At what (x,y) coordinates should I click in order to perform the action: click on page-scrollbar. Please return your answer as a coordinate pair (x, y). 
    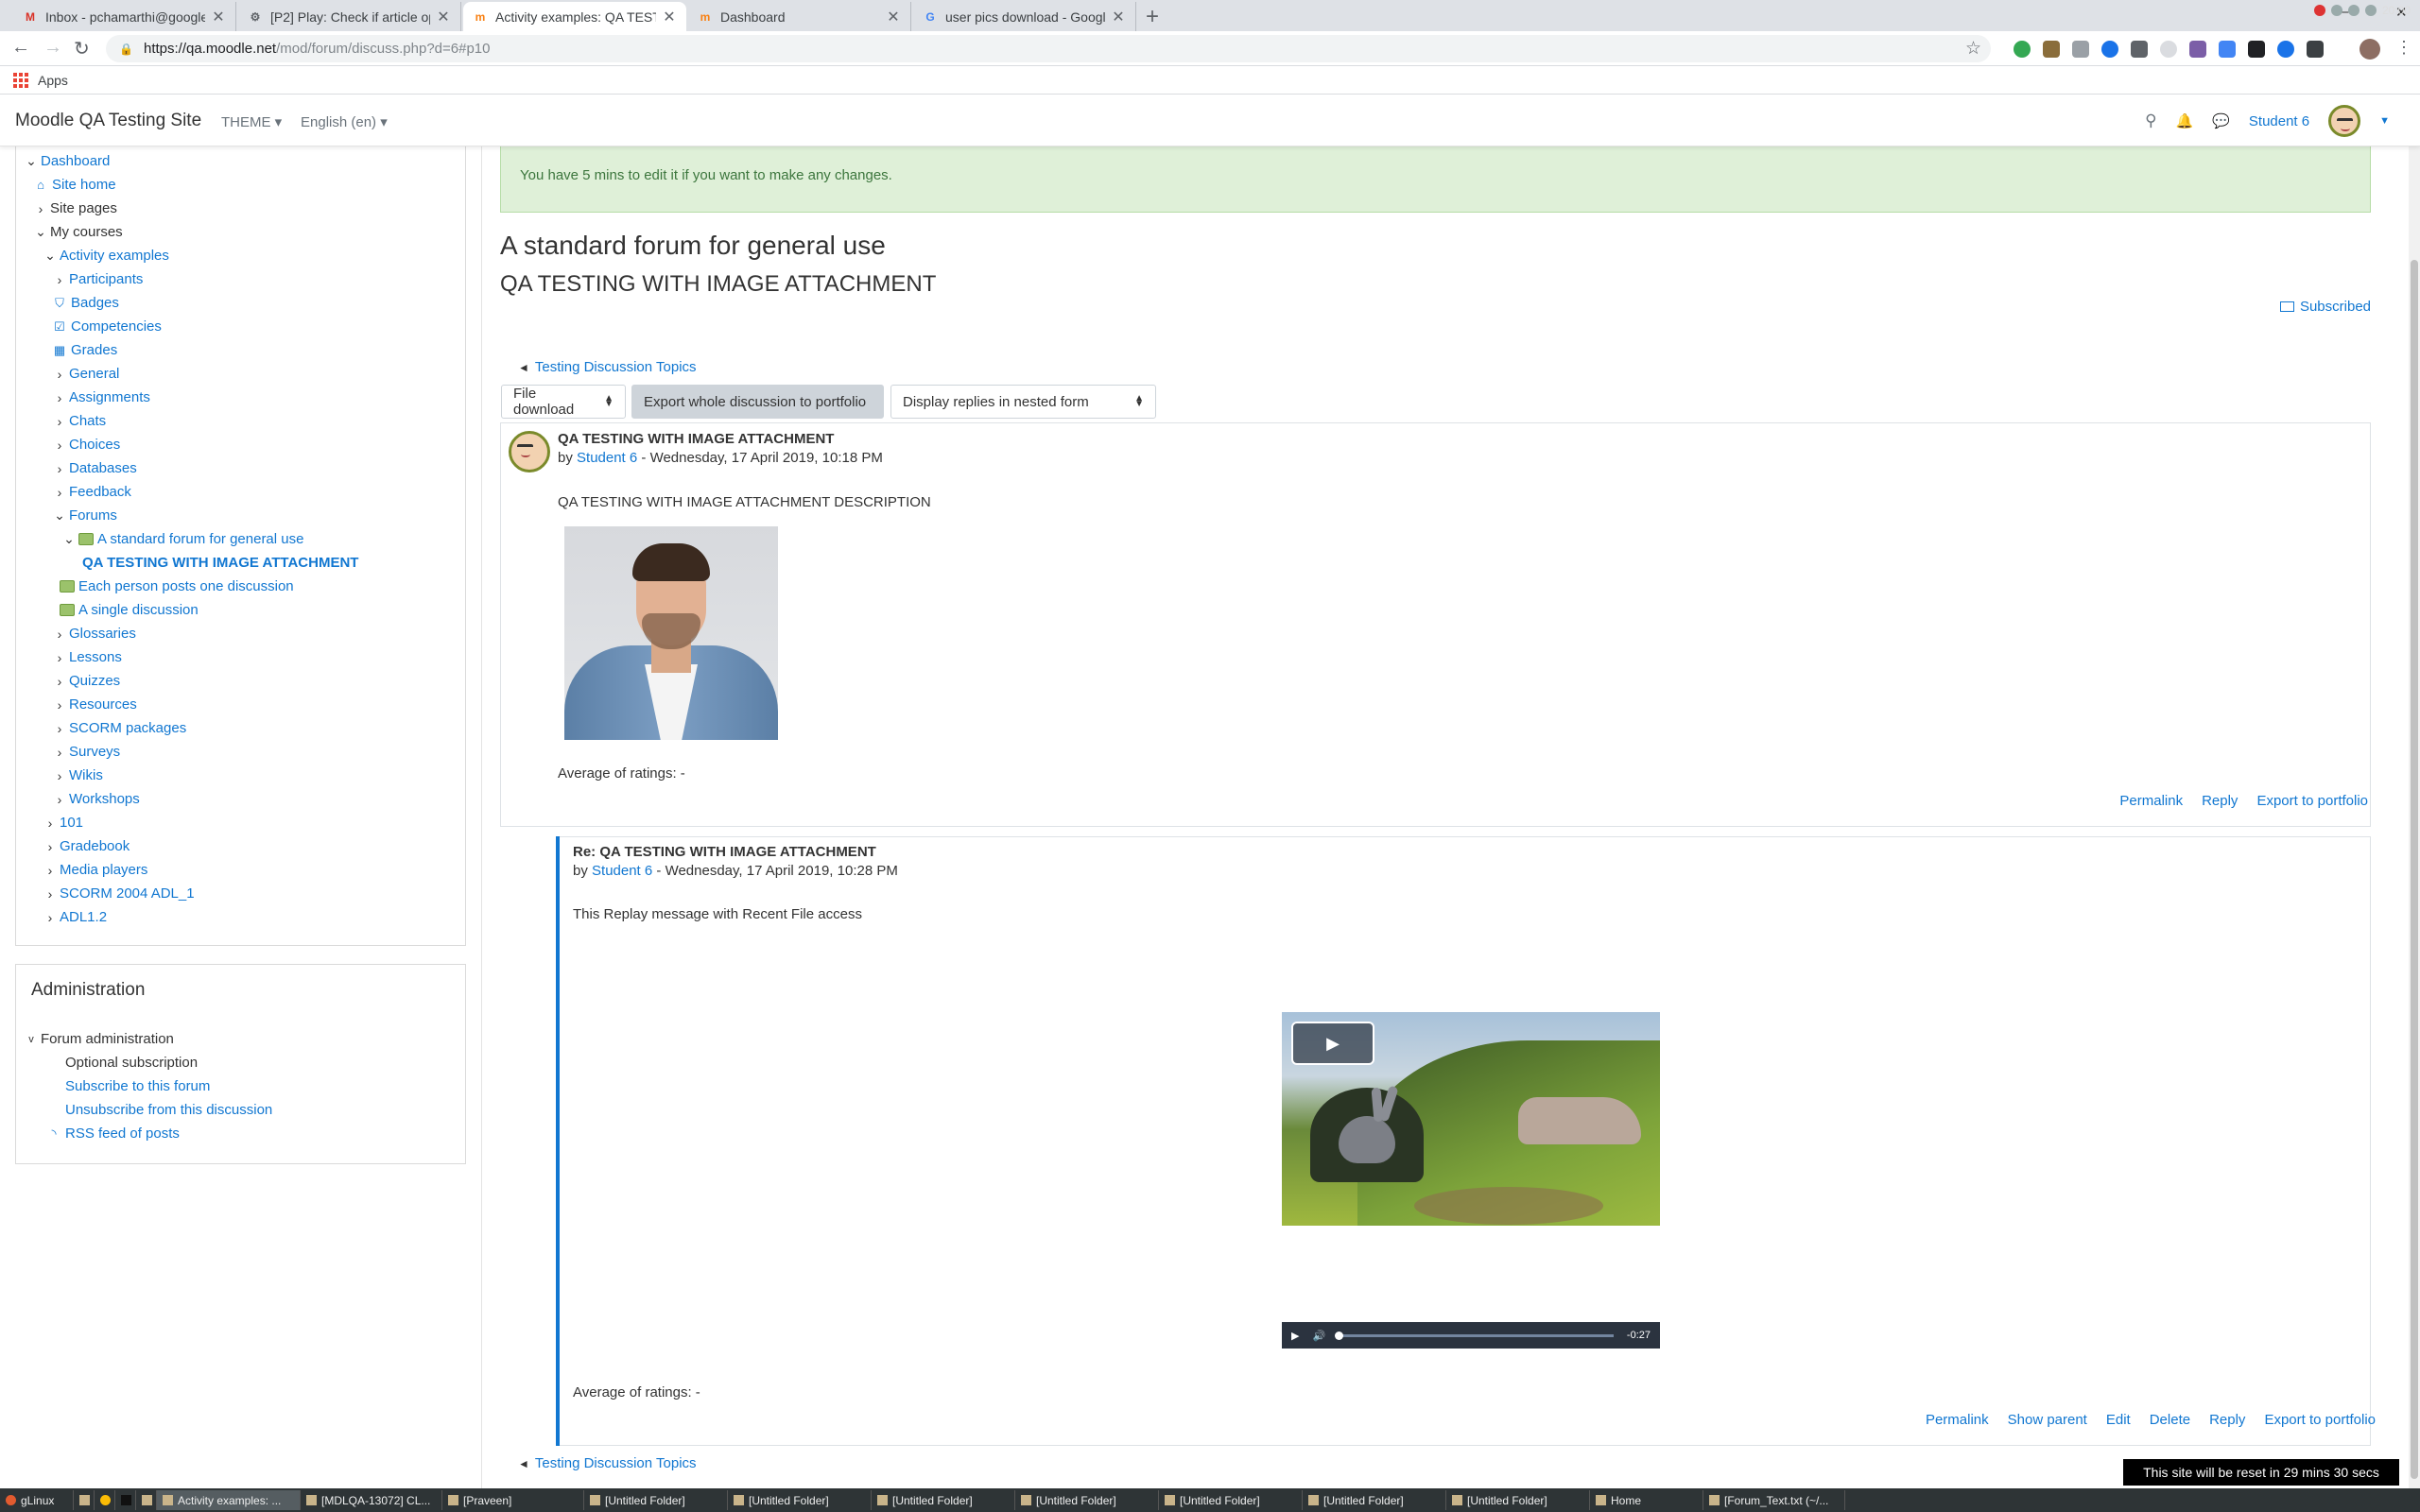
    Looking at the image, I should click on (2415, 817).